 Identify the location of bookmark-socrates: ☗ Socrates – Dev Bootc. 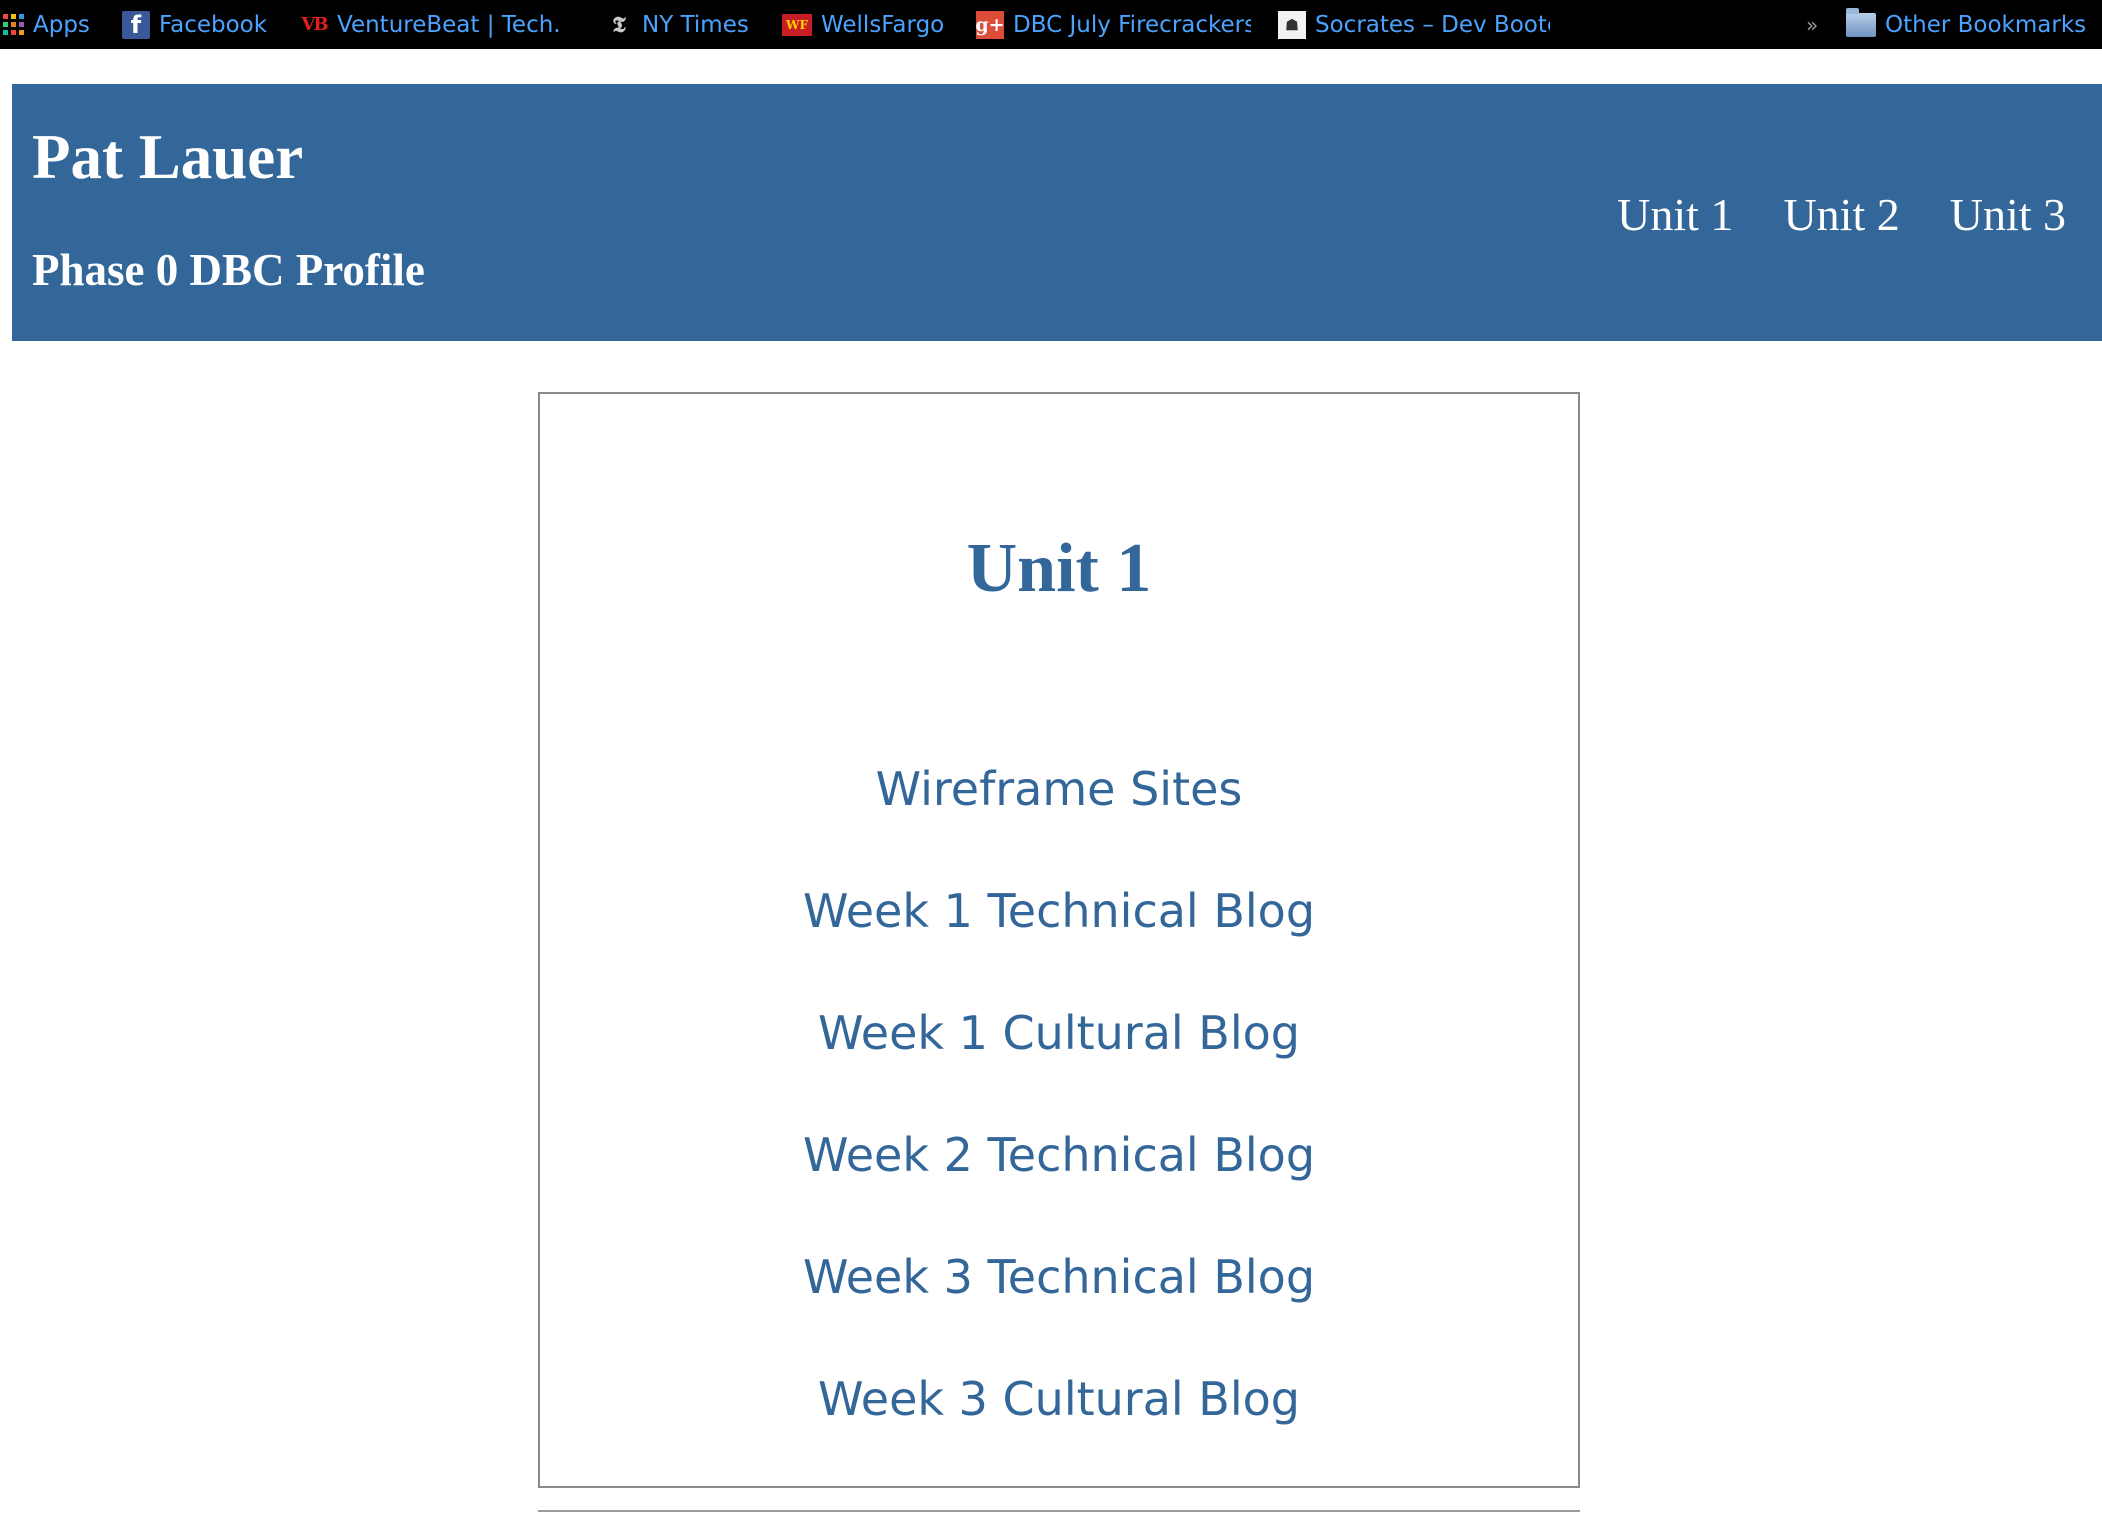
(1414, 24).